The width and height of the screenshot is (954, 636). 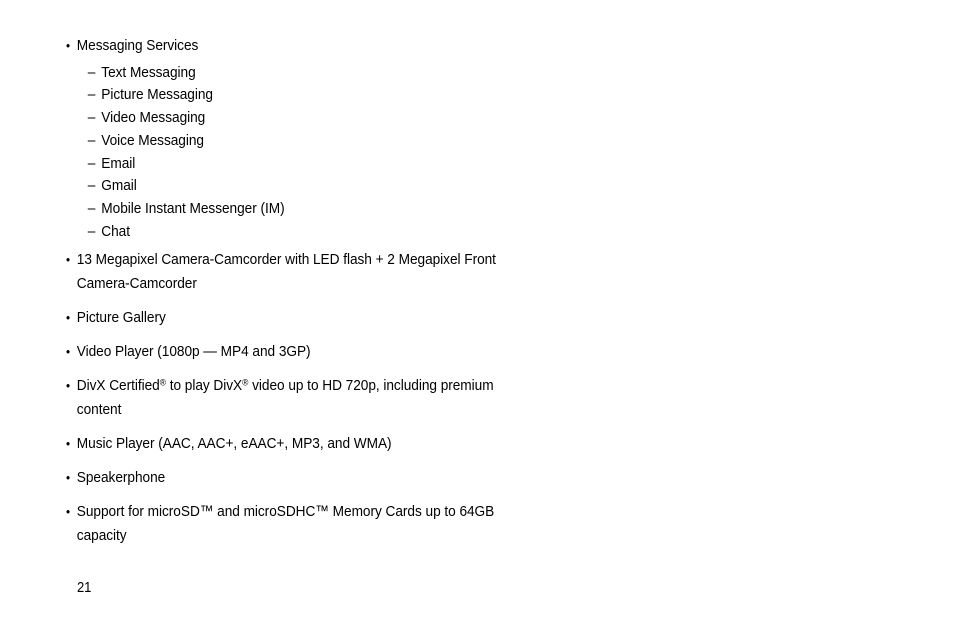 I want to click on sub-list-item: Video Messaging, so click(x=292, y=118).